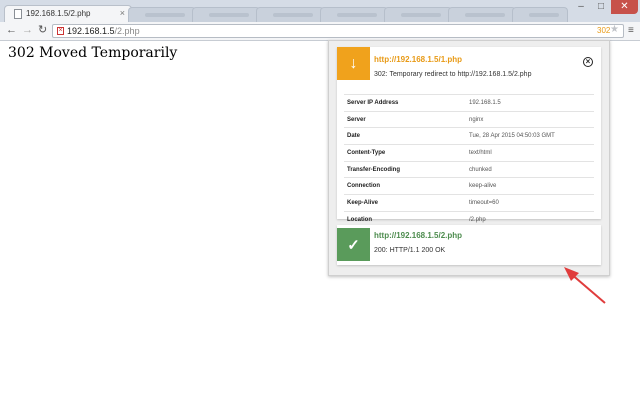 The width and height of the screenshot is (640, 400). Describe the element at coordinates (614, 29) in the screenshot. I see `bookmark-star-icon: ★` at that location.